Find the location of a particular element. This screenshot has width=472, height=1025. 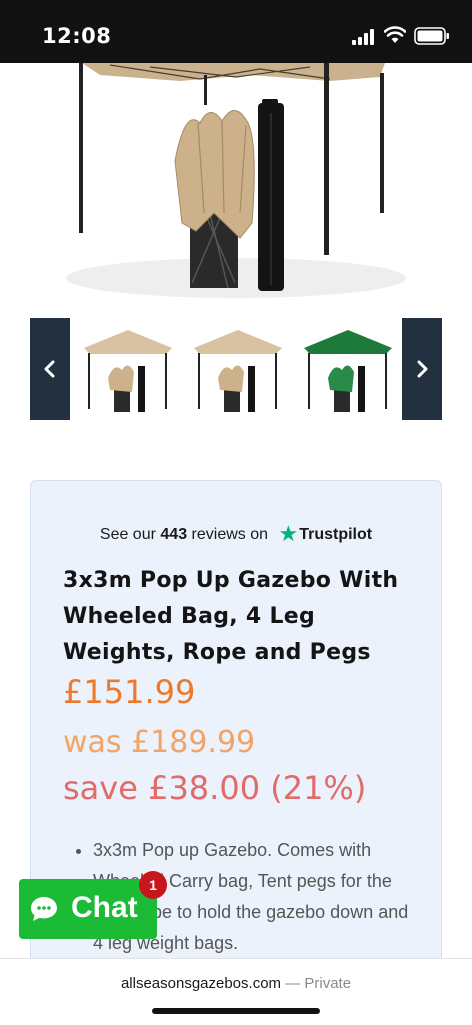

carousel-prev-button is located at coordinates (50, 369).